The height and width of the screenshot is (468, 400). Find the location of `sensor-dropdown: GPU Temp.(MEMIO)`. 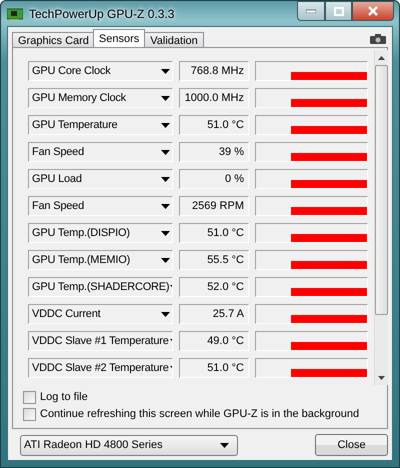

sensor-dropdown: GPU Temp.(MEMIO) is located at coordinates (100, 260).